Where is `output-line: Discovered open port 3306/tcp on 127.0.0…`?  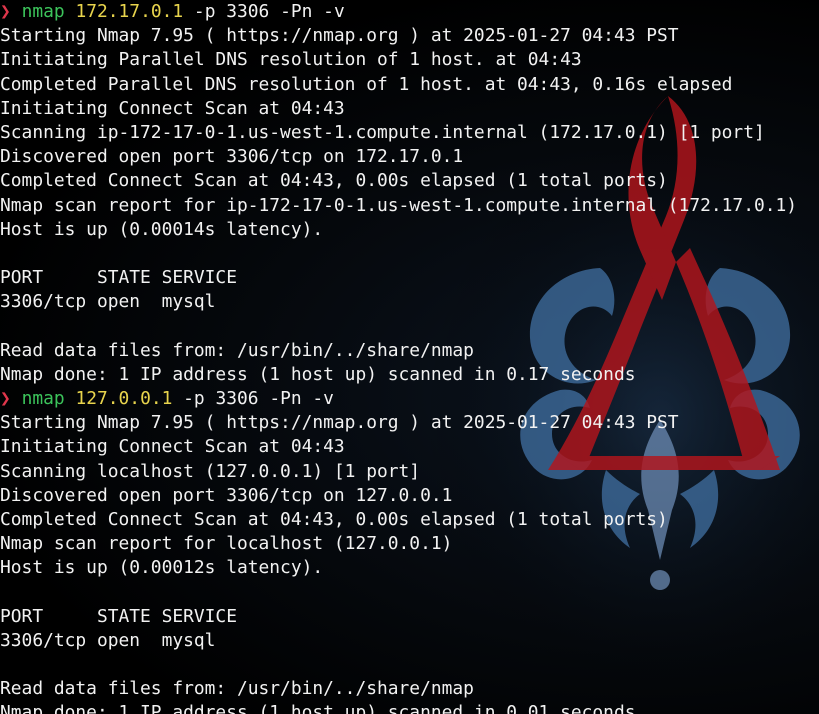
output-line: Discovered open port 3306/tcp on 127.0.0… is located at coordinates (226, 495).